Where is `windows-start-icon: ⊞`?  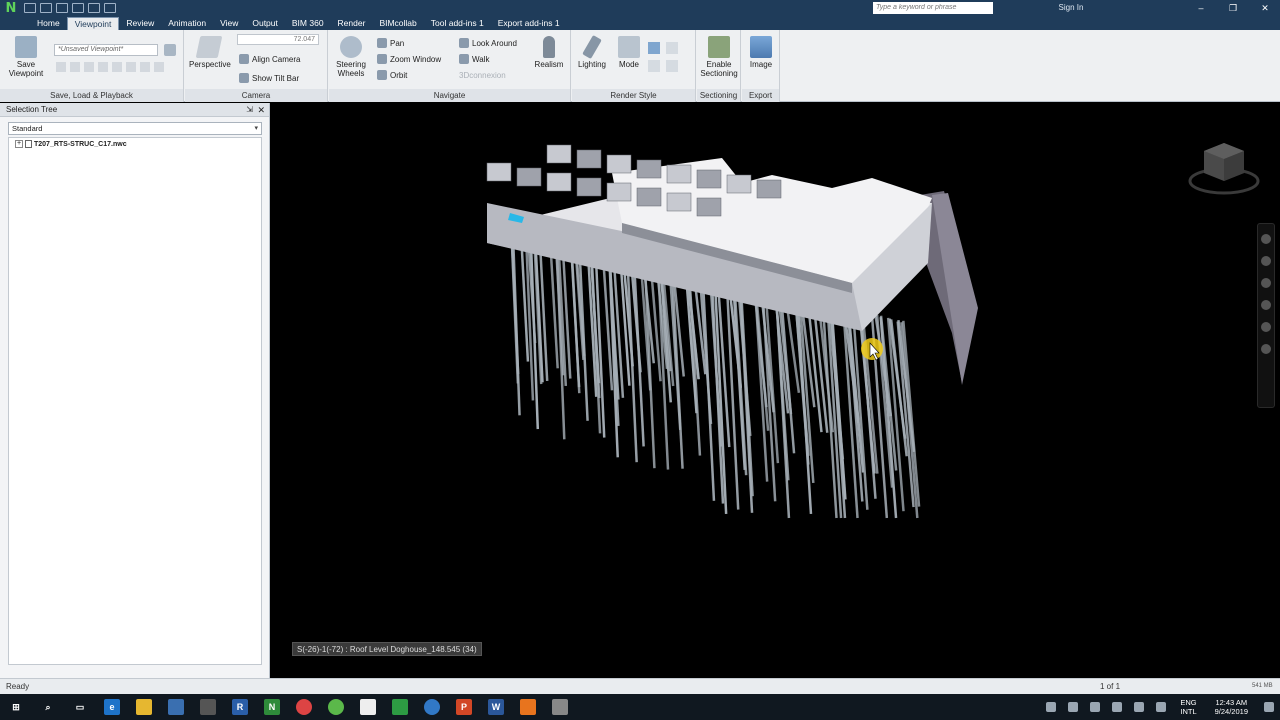 windows-start-icon: ⊞ is located at coordinates (16, 707).